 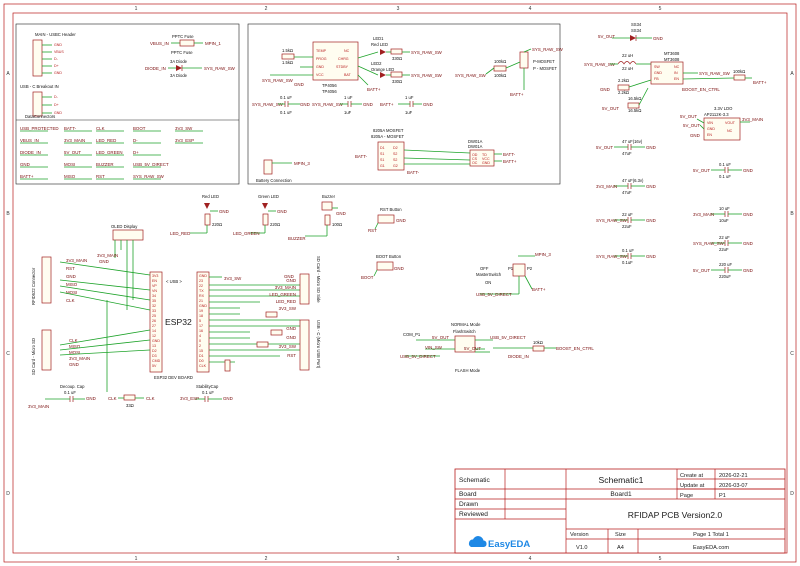 What do you see at coordinates (575, 348) in the screenshot?
I see `flash-en-net: BOOST_EN_CTRL` at bounding box center [575, 348].